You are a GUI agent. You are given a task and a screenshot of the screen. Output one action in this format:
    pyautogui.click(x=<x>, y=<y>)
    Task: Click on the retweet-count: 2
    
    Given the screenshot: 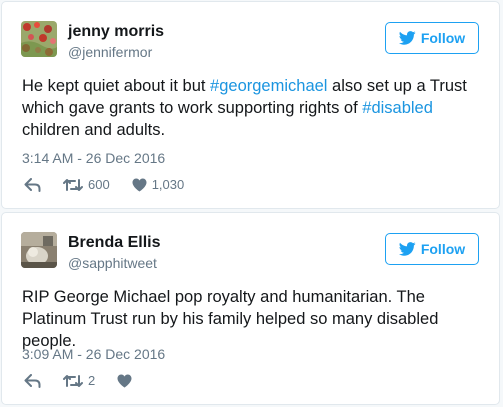 What is the action you would take?
    pyautogui.click(x=92, y=380)
    